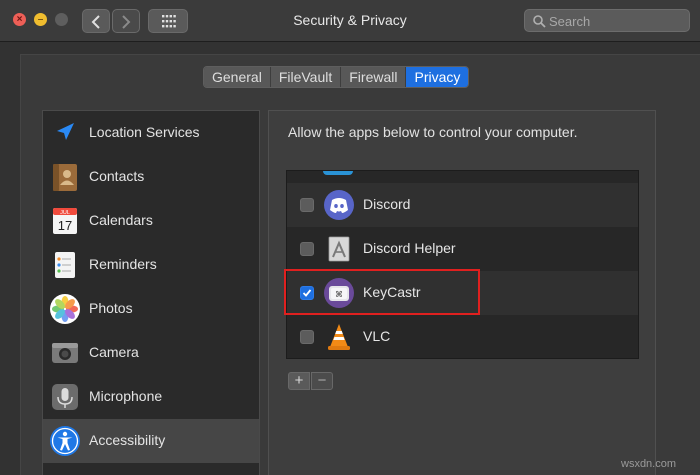 This screenshot has width=700, height=475. I want to click on discord-helper-app-icon, so click(339, 249).